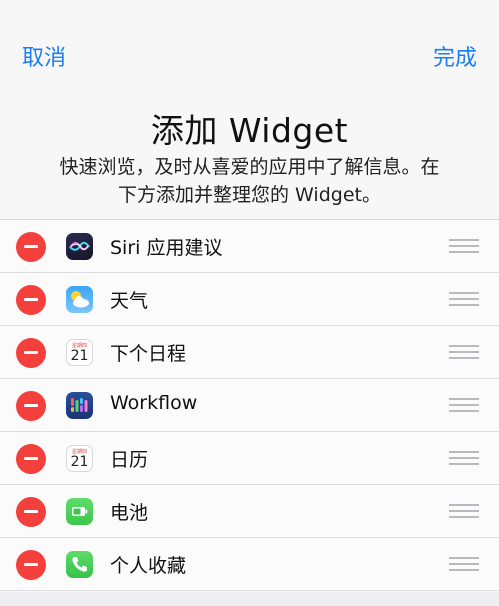 This screenshot has width=499, height=606. Describe the element at coordinates (249, 130) in the screenshot. I see `page-title: 添加 Widget` at that location.